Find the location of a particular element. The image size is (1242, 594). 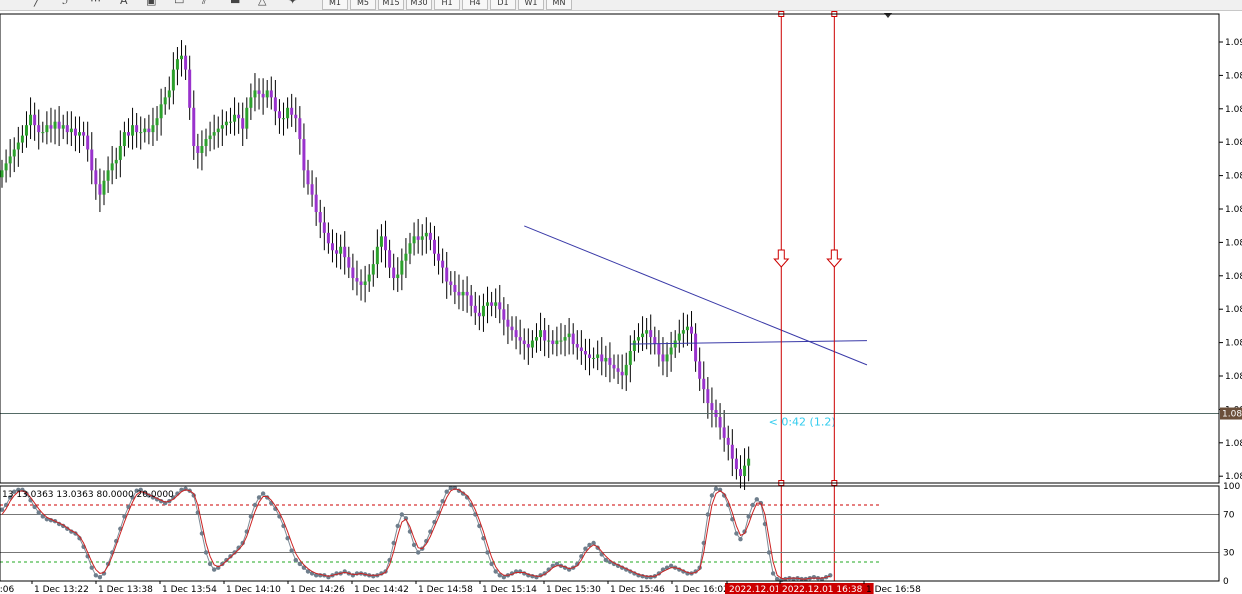

time-tick-label: 1 Dec 13:22 is located at coordinates (61, 589).